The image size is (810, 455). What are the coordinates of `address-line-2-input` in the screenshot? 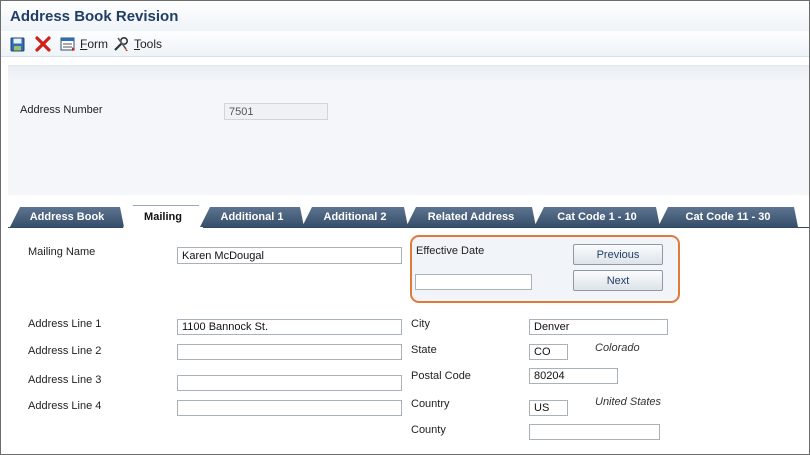 It's located at (289, 352).